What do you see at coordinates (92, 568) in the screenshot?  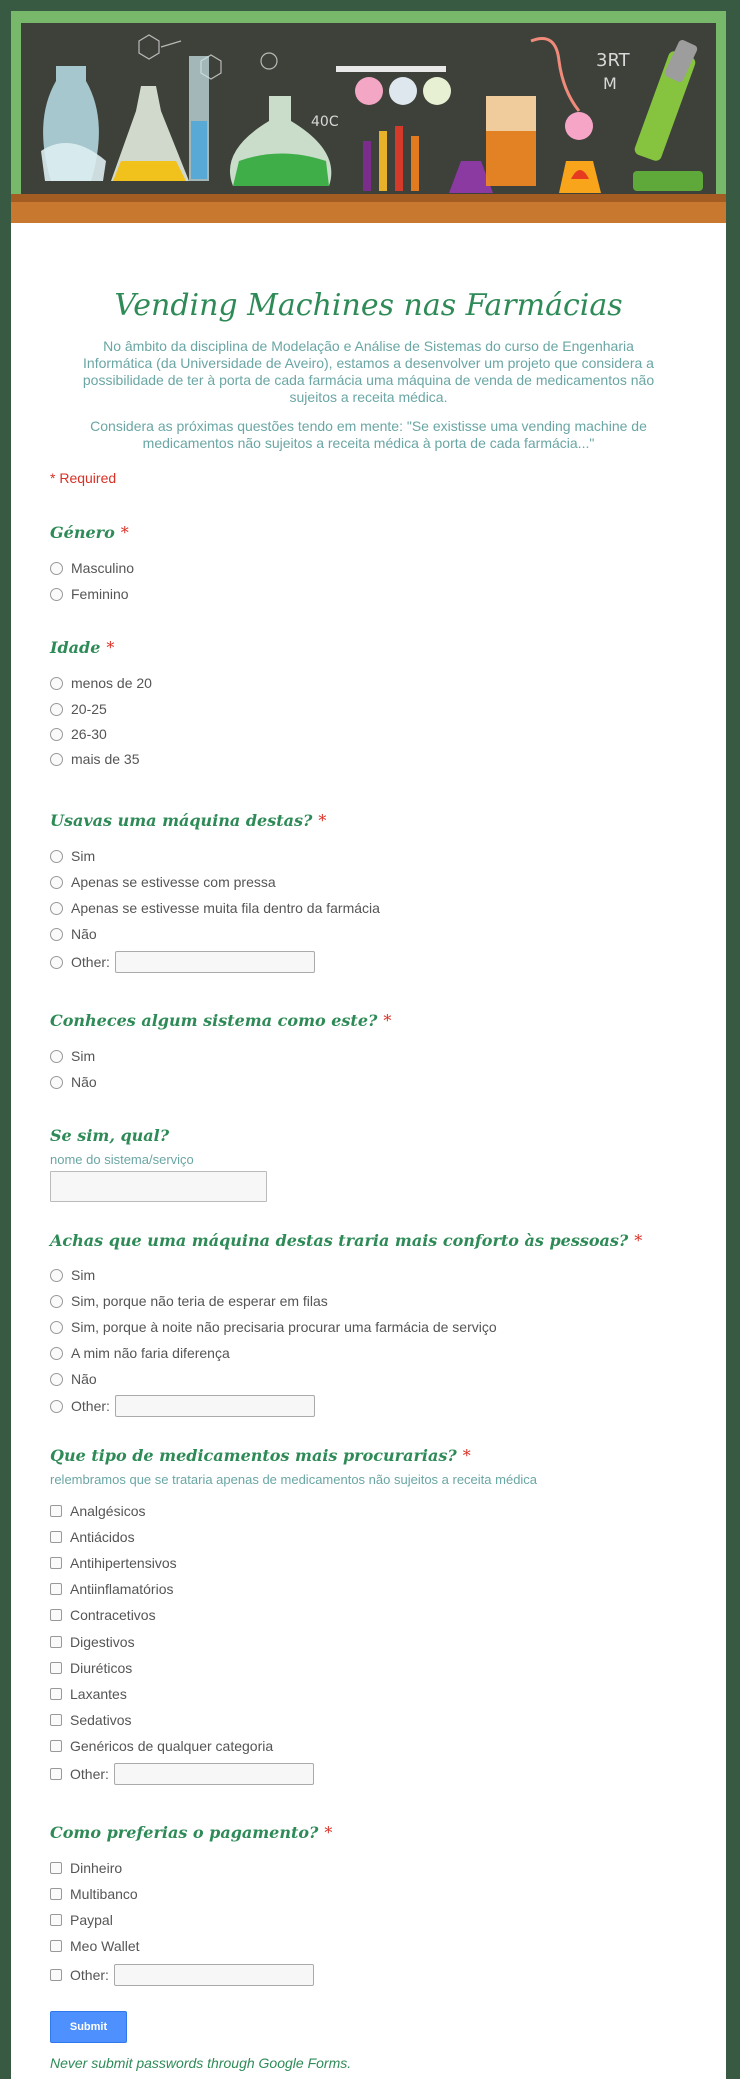 I see `radio-option: Masculino` at bounding box center [92, 568].